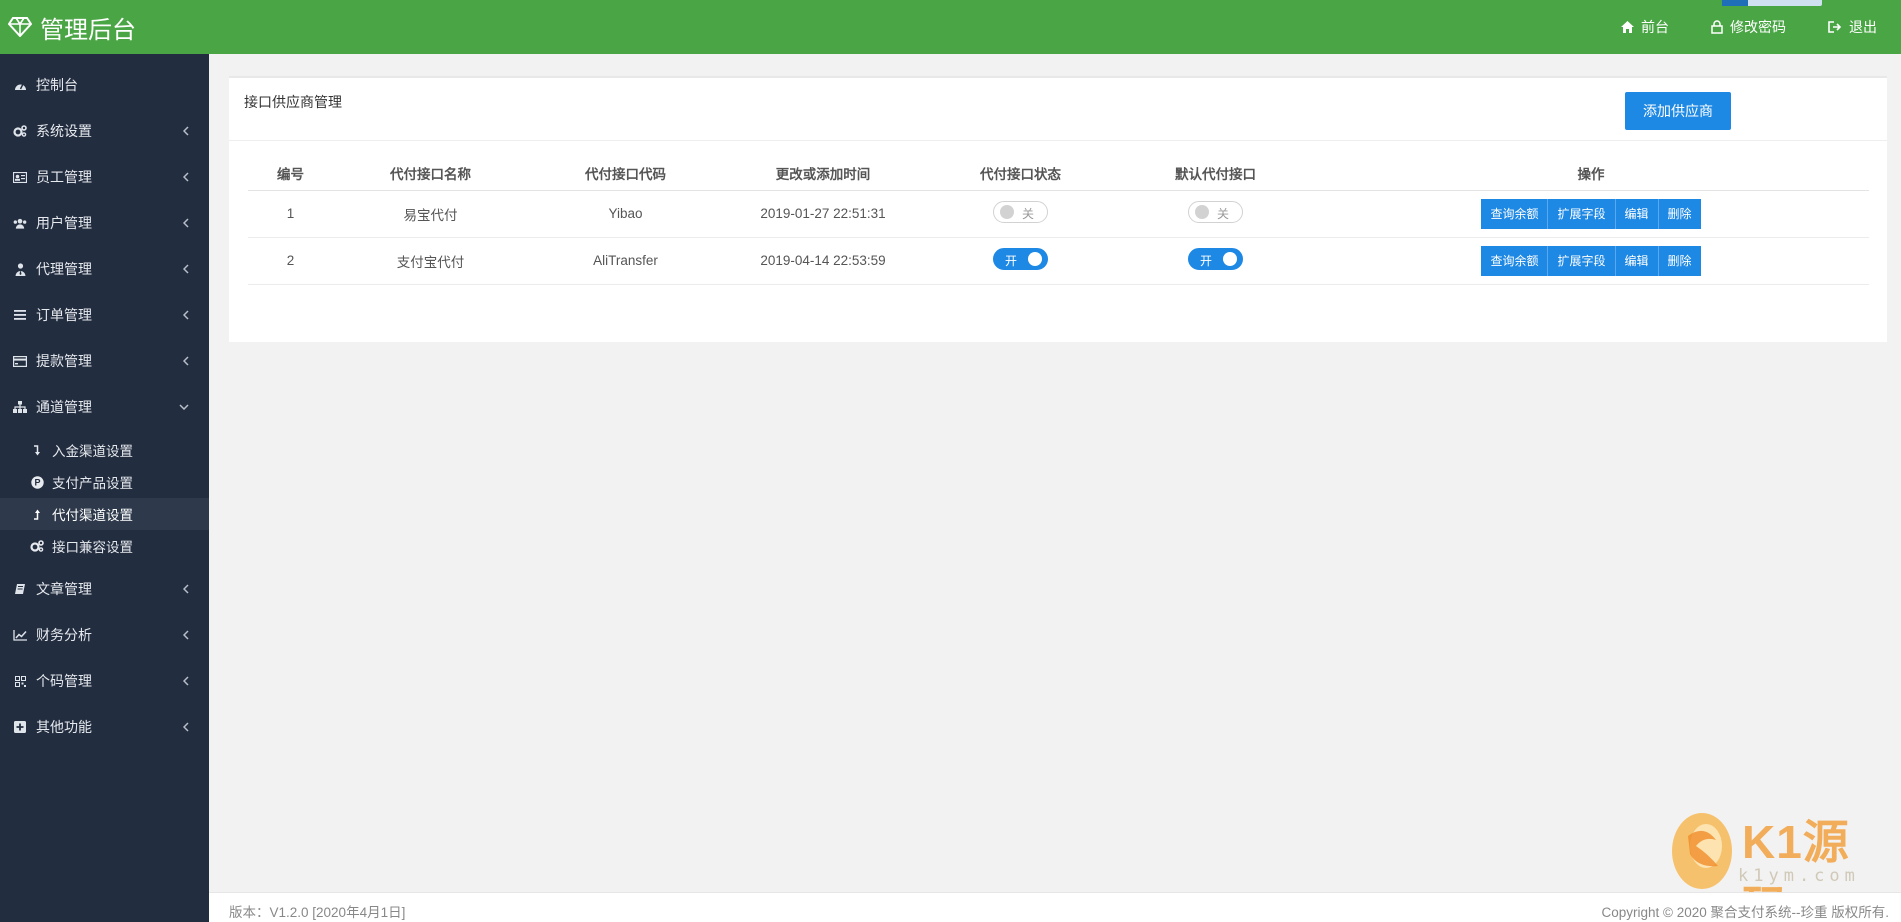  I want to click on default-toggle: 关, so click(1215, 212).